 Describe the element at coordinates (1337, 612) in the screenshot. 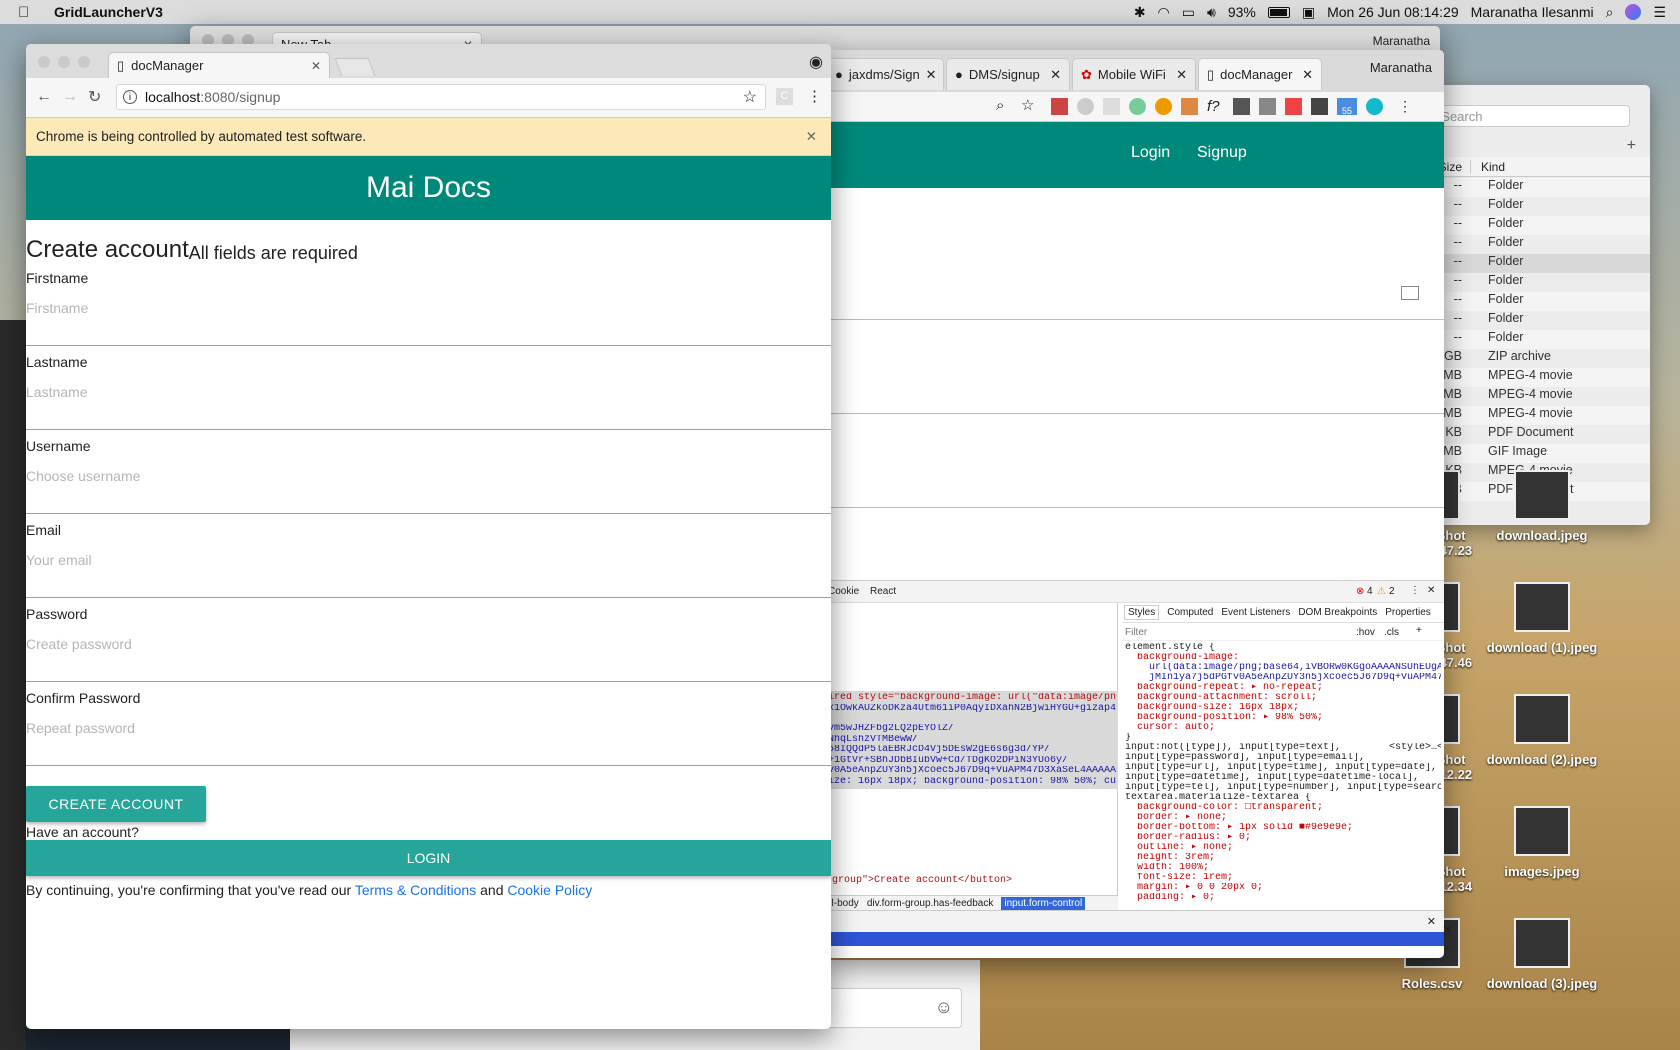

I see `tab-dom-breakpoints: DOM Breakpoints` at that location.